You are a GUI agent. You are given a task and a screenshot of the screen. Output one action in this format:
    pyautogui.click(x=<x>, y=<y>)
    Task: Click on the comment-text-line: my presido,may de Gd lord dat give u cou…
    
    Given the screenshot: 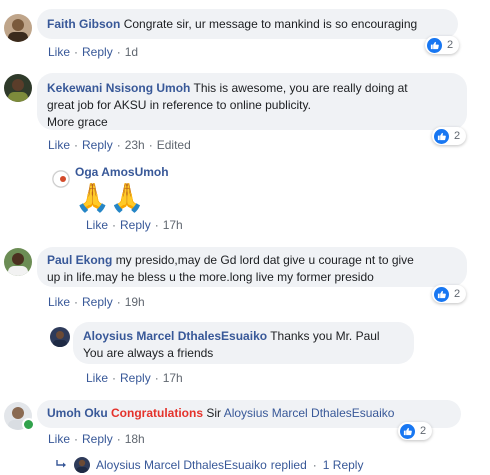 What is the action you would take?
    pyautogui.click(x=264, y=260)
    